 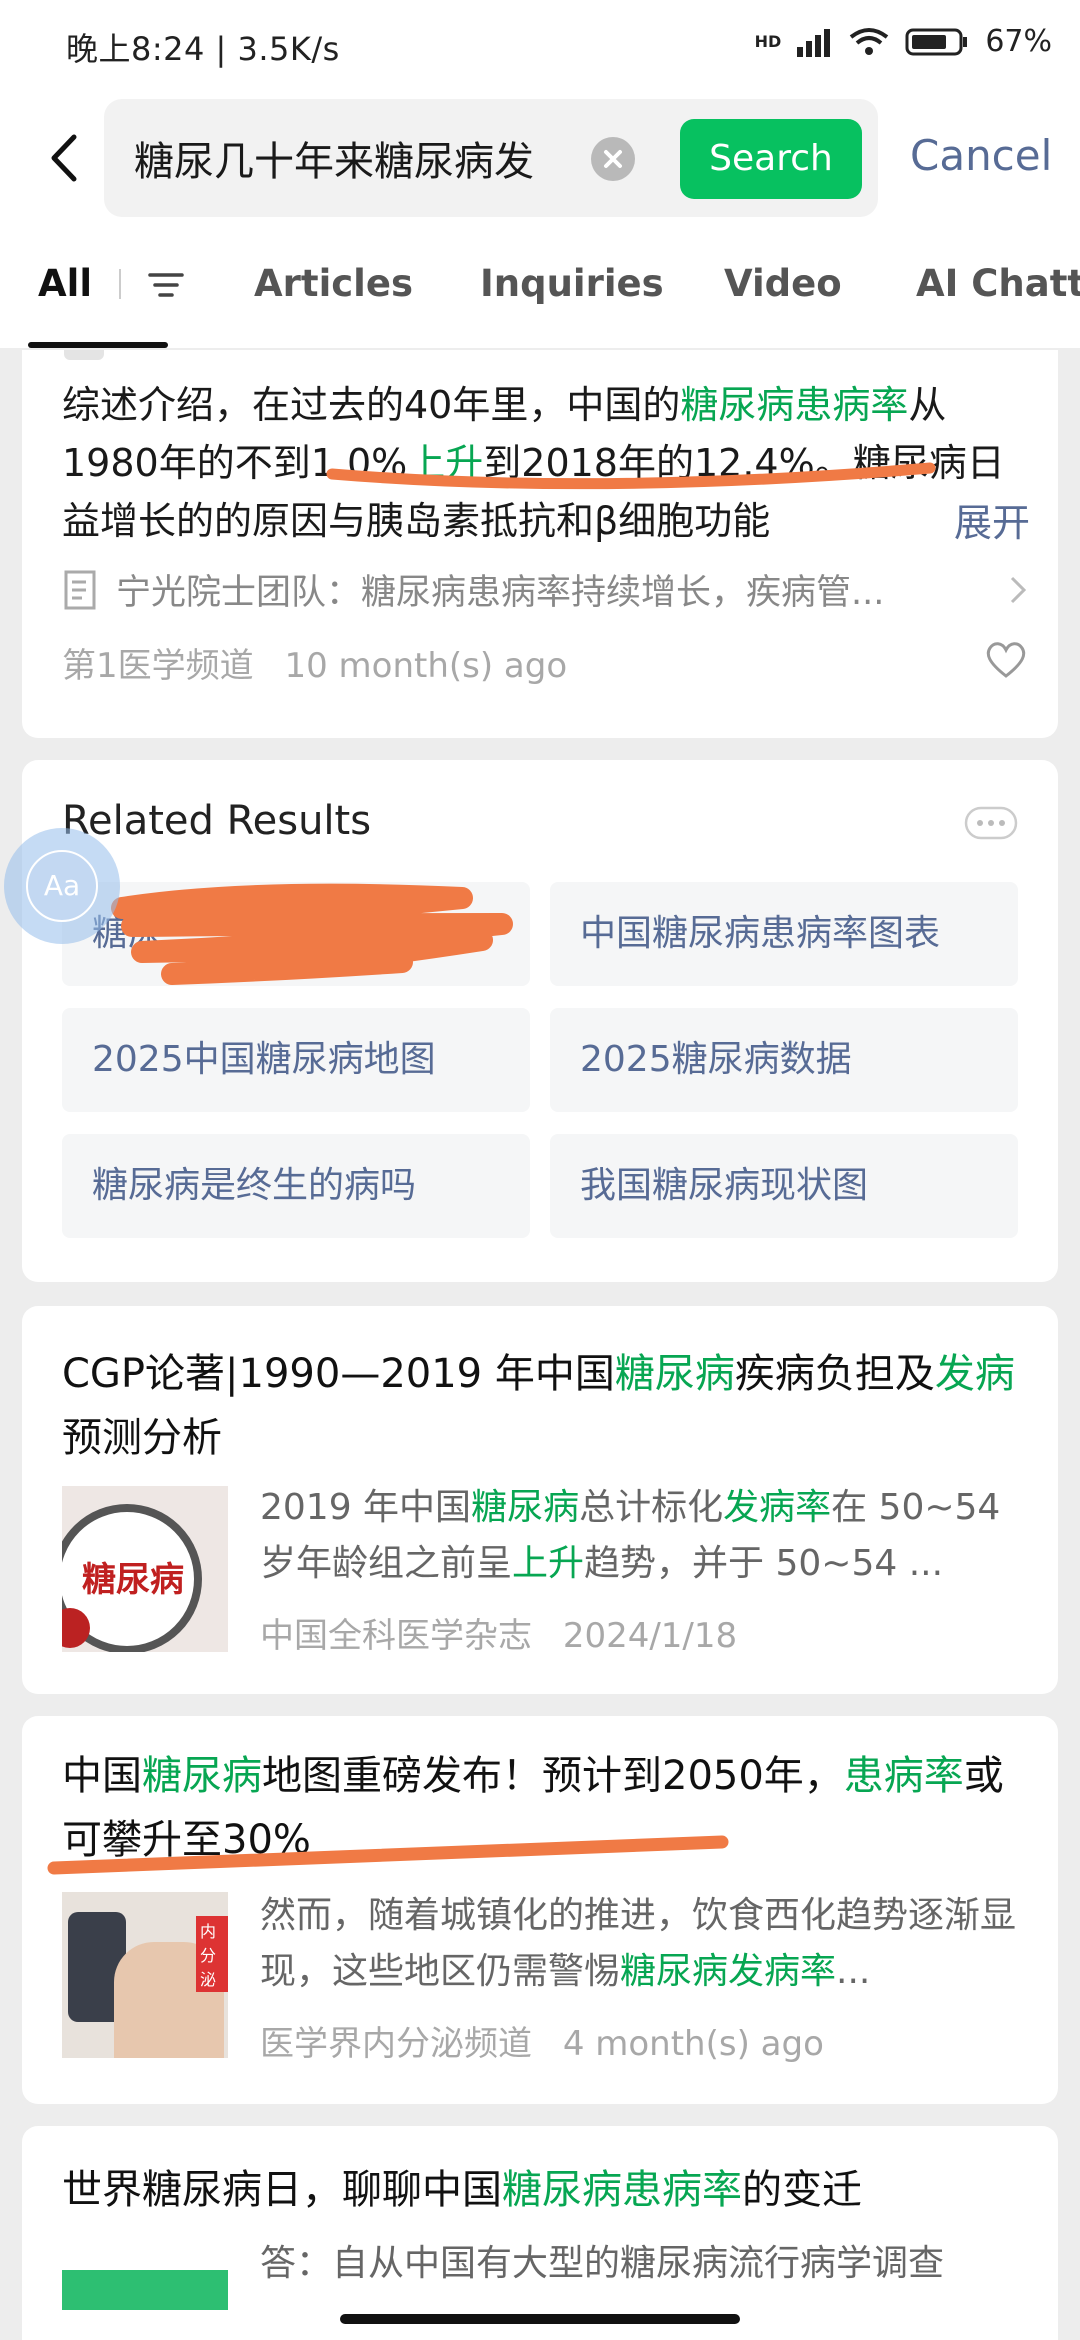 What do you see at coordinates (396, 2044) in the screenshot?
I see `source-name: 医学界内分泌频道` at bounding box center [396, 2044].